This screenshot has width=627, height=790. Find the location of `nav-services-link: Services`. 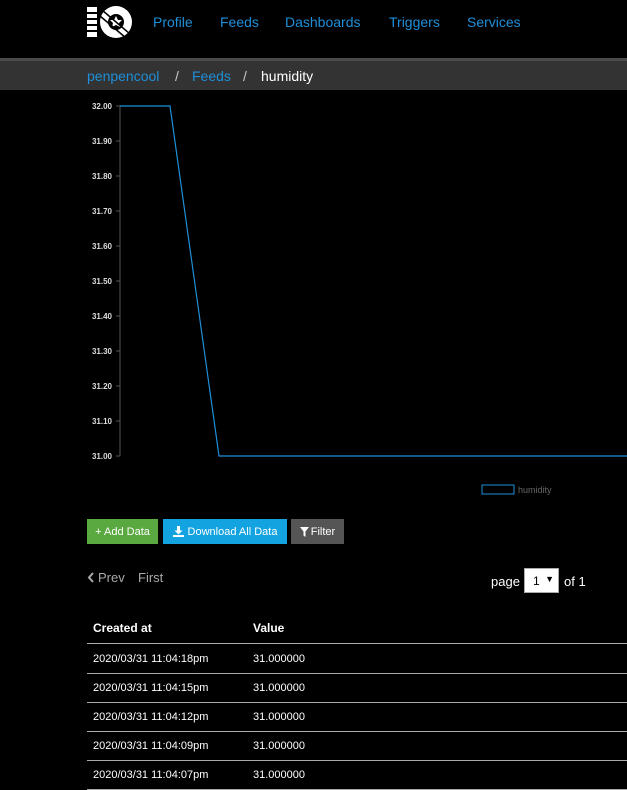

nav-services-link: Services is located at coordinates (494, 22).